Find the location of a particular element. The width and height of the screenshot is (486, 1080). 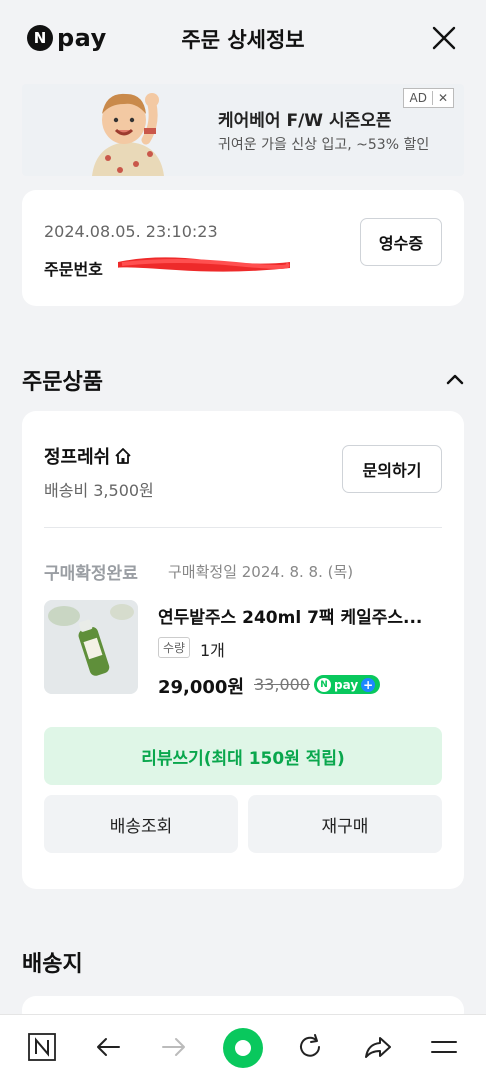

price: 29,000원 is located at coordinates (201, 687).